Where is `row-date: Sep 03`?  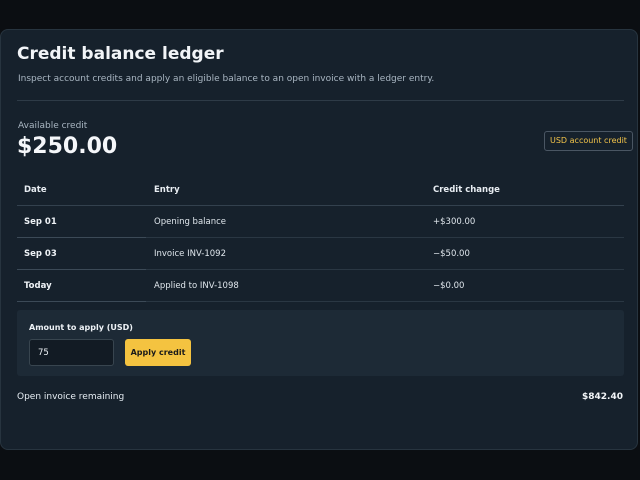 row-date: Sep 03 is located at coordinates (81, 253).